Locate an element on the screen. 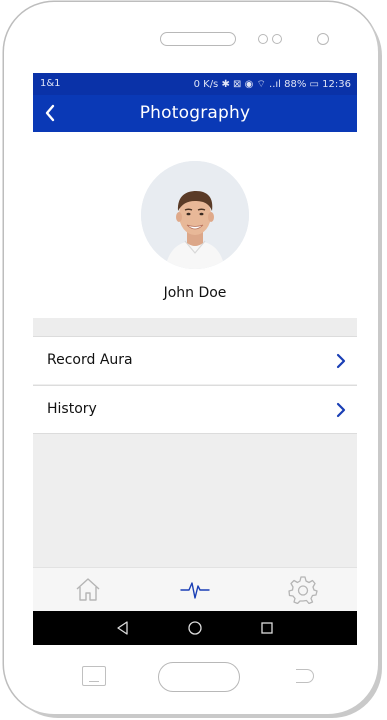 The image size is (387, 720). carrier-label: 1&1 is located at coordinates (50, 83).